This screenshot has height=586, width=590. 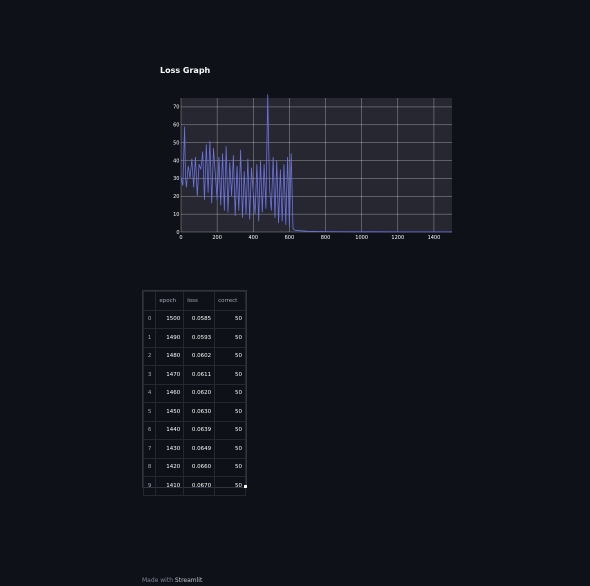 What do you see at coordinates (185, 70) in the screenshot?
I see `chart-title: Loss Graph` at bounding box center [185, 70].